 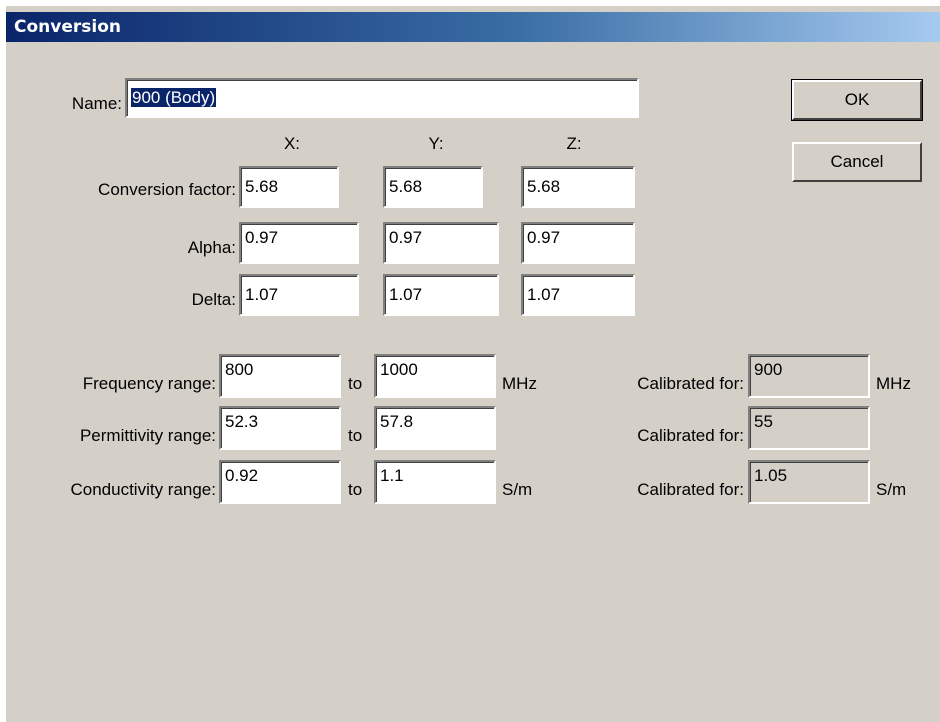 I want to click on name-input-value: 900 (Body), so click(x=174, y=97).